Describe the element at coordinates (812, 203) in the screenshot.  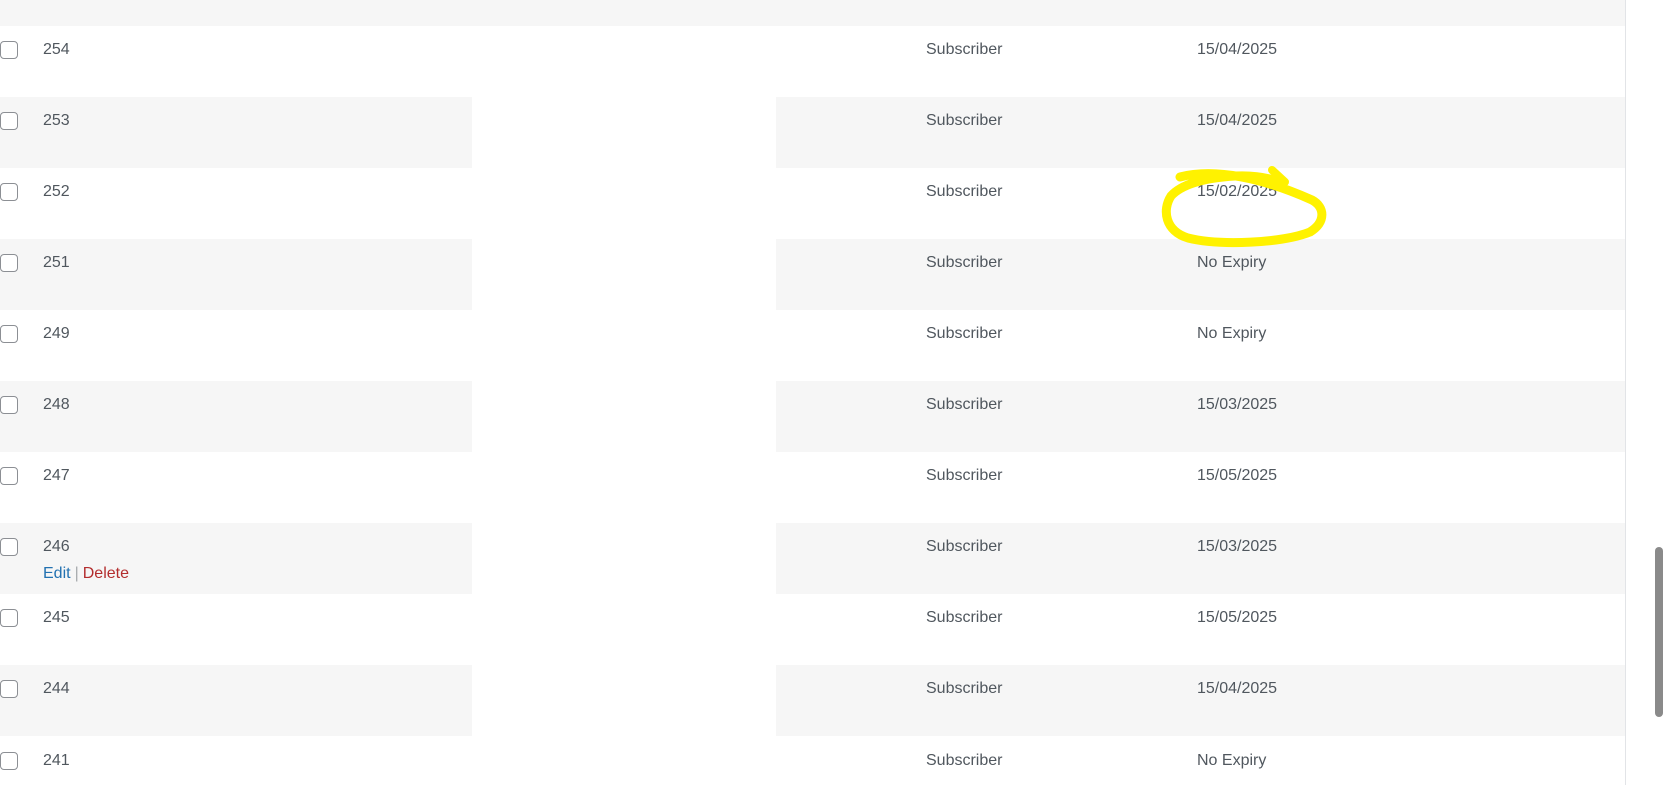
I see `table-row: 252 Subscriber 15/02/2025` at that location.